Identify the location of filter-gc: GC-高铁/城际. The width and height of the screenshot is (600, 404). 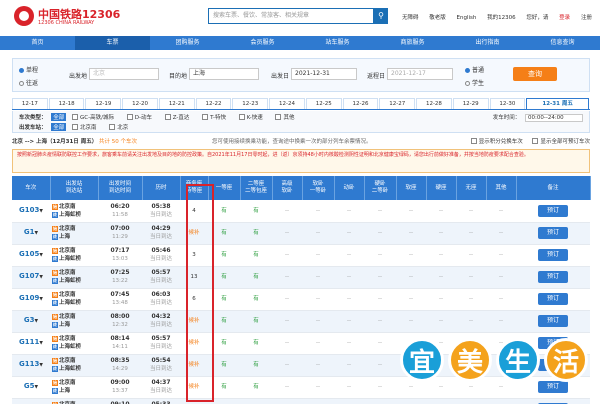
(93, 118).